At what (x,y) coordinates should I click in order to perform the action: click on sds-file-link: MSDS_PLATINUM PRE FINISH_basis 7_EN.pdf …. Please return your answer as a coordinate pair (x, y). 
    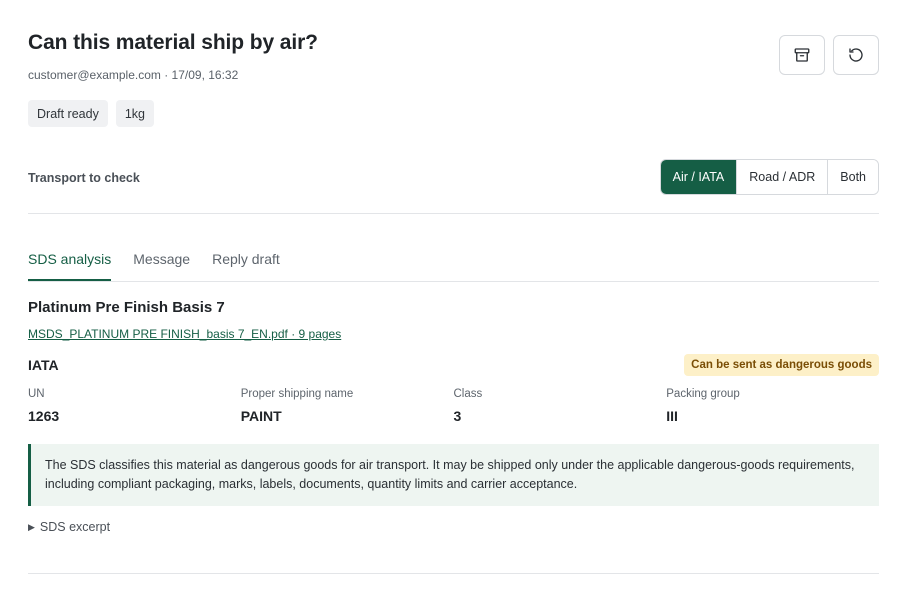
    Looking at the image, I should click on (184, 334).